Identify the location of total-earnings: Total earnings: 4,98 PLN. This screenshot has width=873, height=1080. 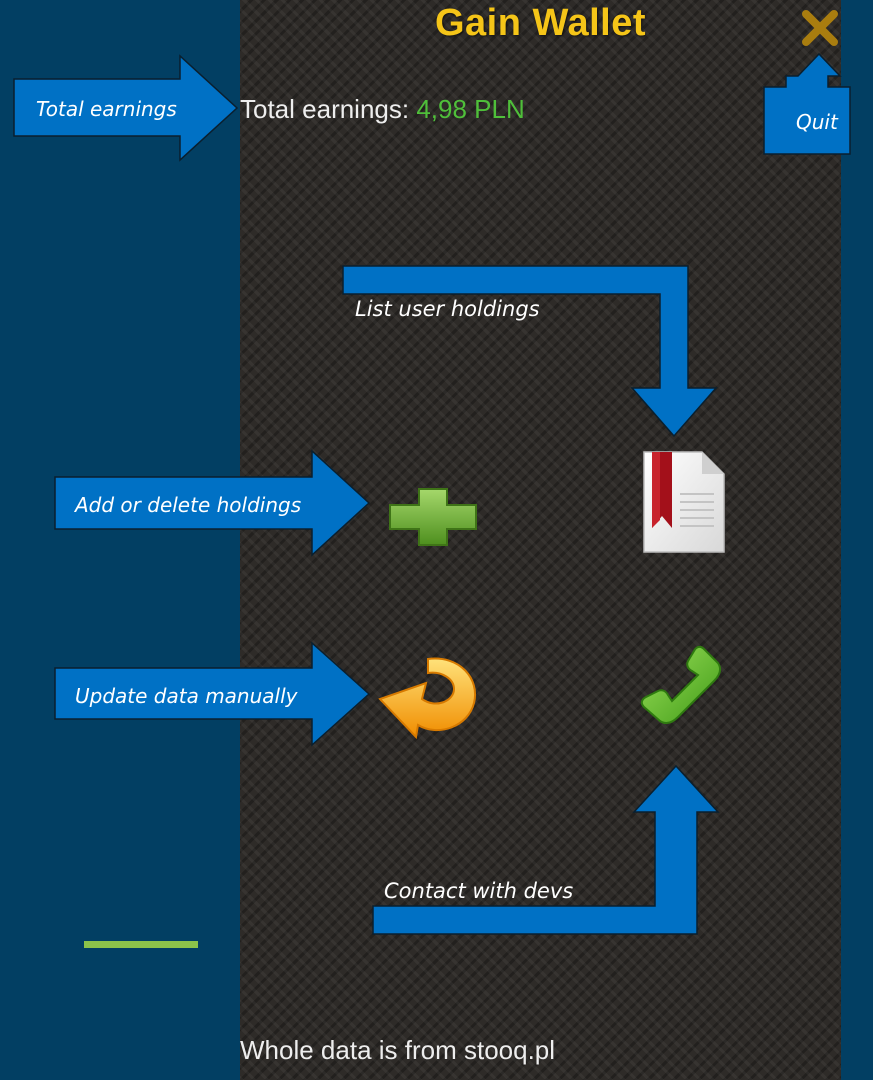
(382, 109).